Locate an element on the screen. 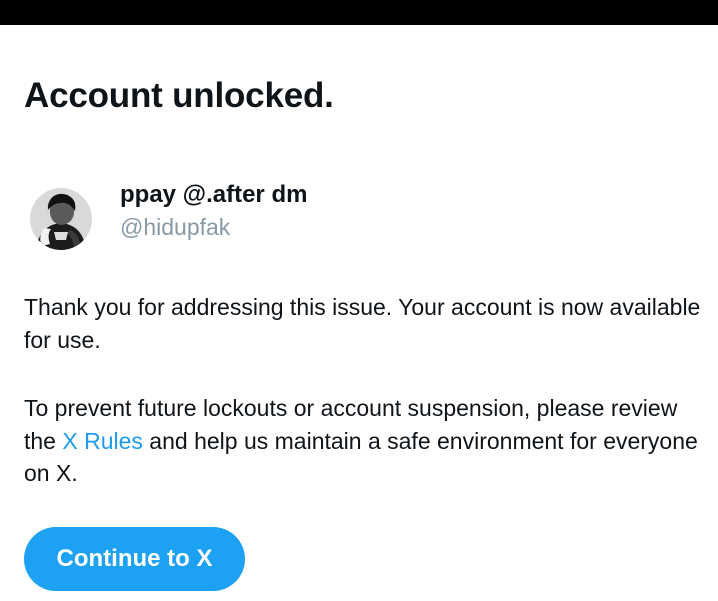 The image size is (718, 601). continue-button: Continue to X is located at coordinates (134, 559).